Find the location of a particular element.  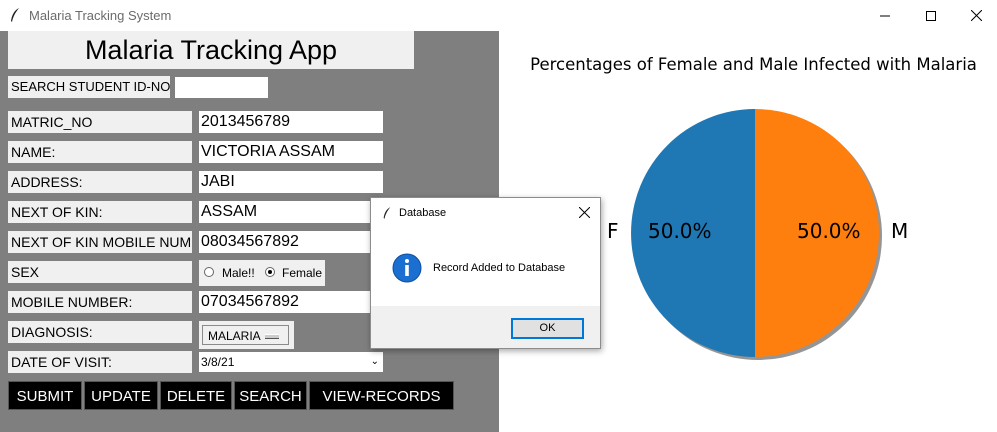

mobile-label: MOBILE NUMBER: is located at coordinates (100, 302).